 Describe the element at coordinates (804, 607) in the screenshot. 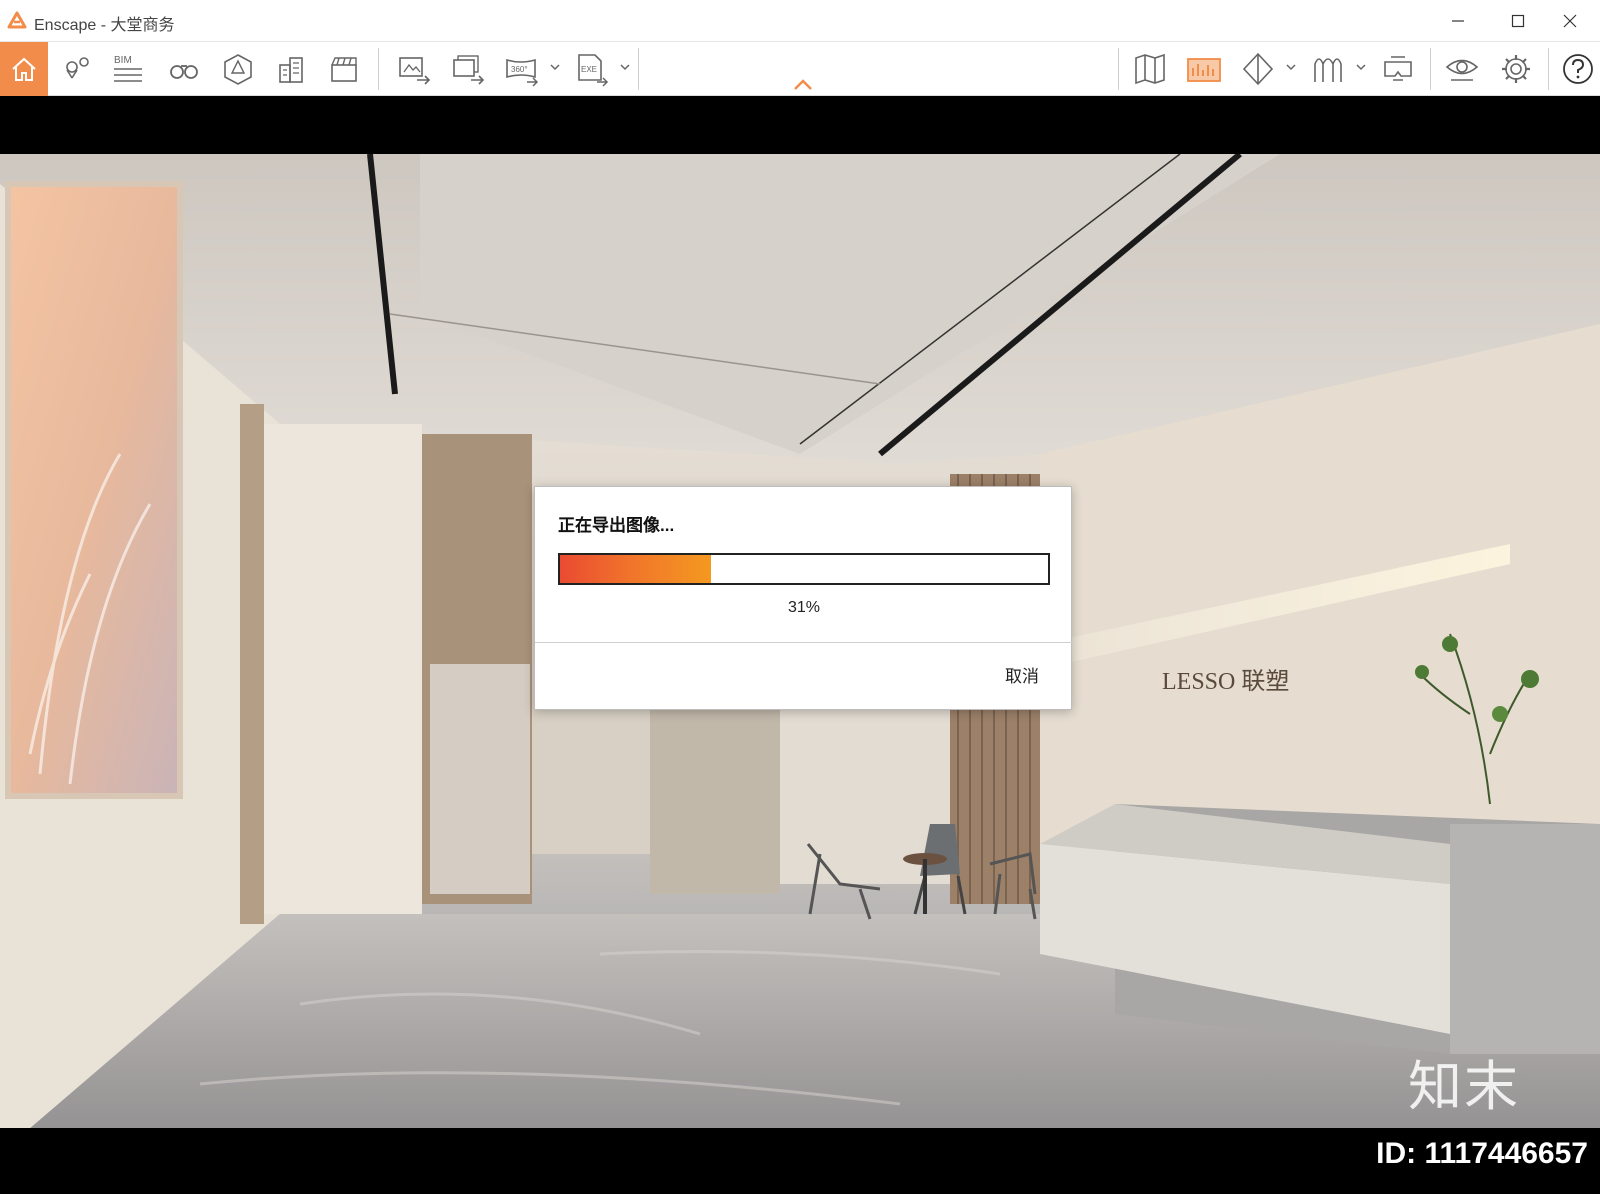

I see `progress-percent-label: 31%` at that location.